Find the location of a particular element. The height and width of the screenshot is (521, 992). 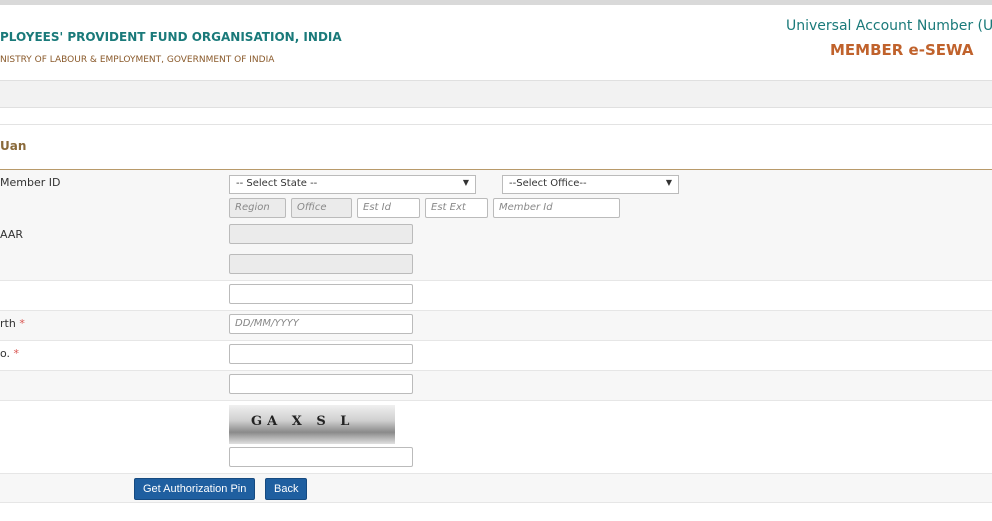

text-input is located at coordinates (321, 294).